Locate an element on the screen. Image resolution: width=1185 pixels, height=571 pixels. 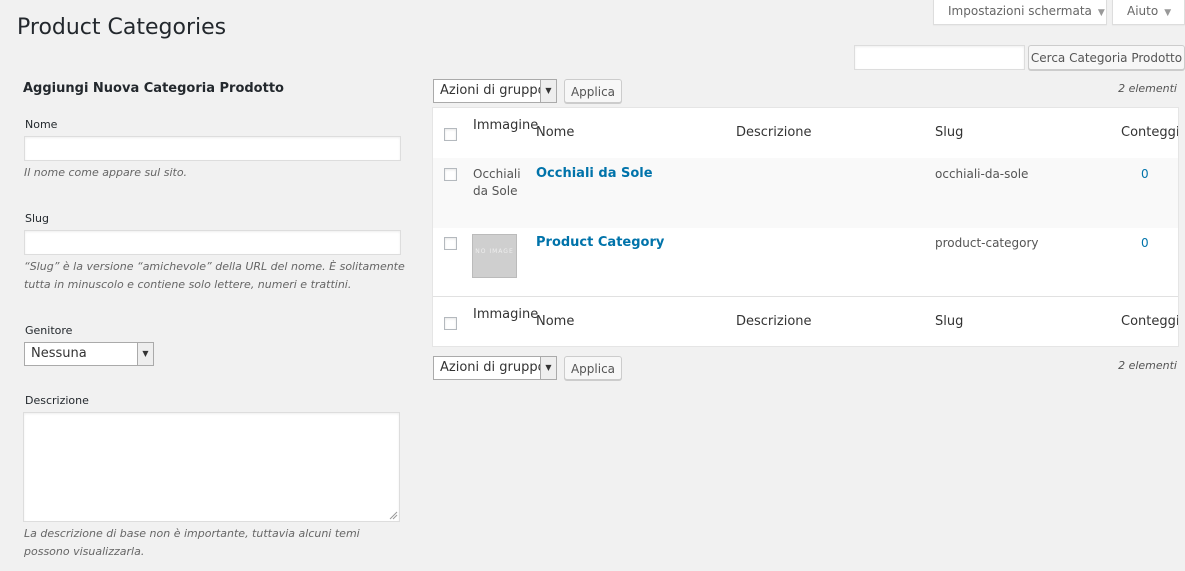
column-image-footer: Immagine is located at coordinates (505, 315).